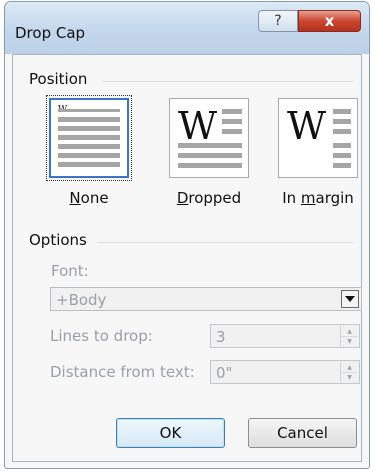 Image resolution: width=375 pixels, height=473 pixels. Describe the element at coordinates (224, 373) in the screenshot. I see `distance-from-text-value: 0"` at that location.